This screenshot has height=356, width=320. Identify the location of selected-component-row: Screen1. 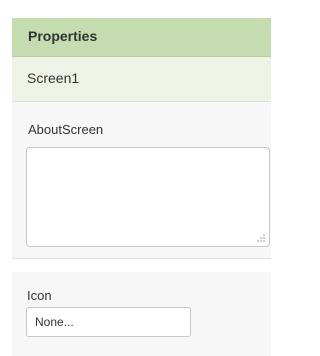
(141, 79).